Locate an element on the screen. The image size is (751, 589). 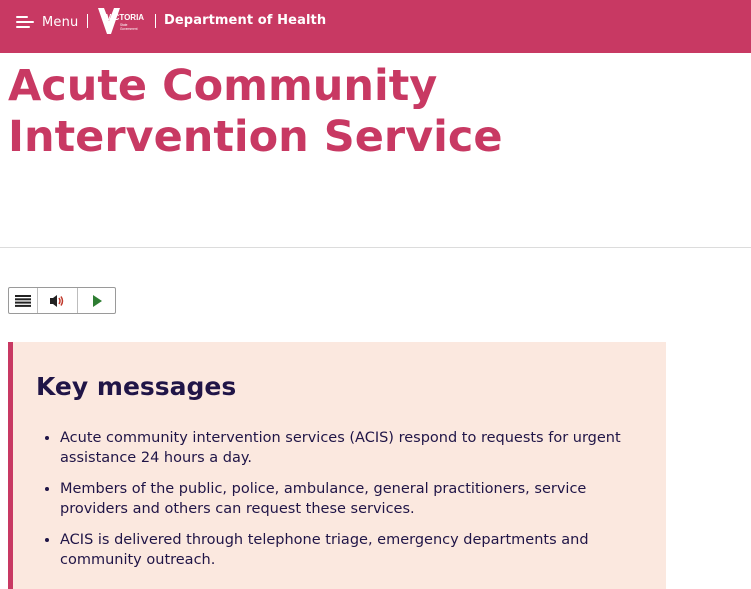
readspeaker-menu-button is located at coordinates (23, 300).